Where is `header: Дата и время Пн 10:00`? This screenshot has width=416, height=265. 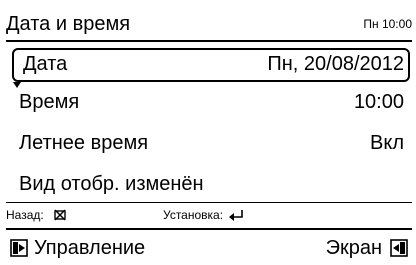
header: Дата и время Пн 10:00 is located at coordinates (209, 27).